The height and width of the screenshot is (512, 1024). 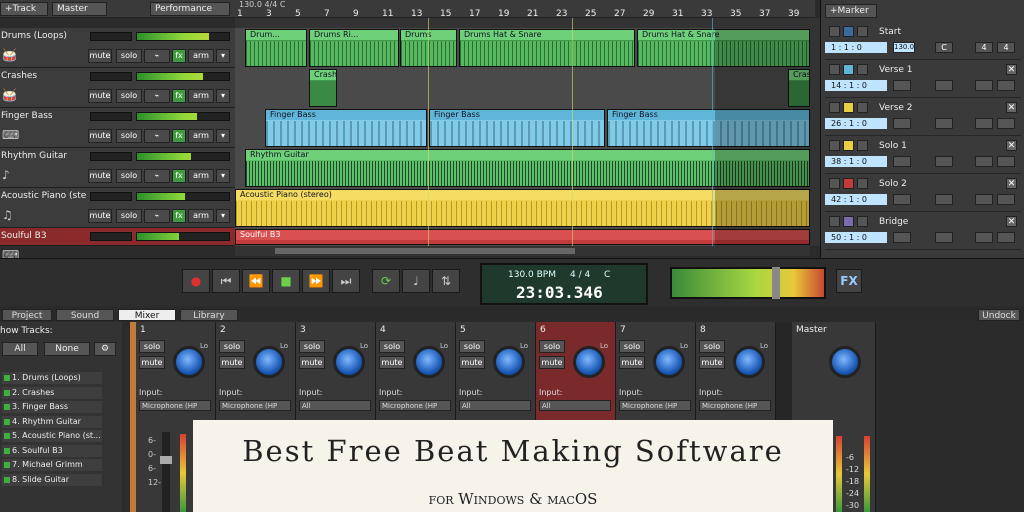 What do you see at coordinates (157, 56) in the screenshot?
I see `envelope-icon: ⌁` at bounding box center [157, 56].